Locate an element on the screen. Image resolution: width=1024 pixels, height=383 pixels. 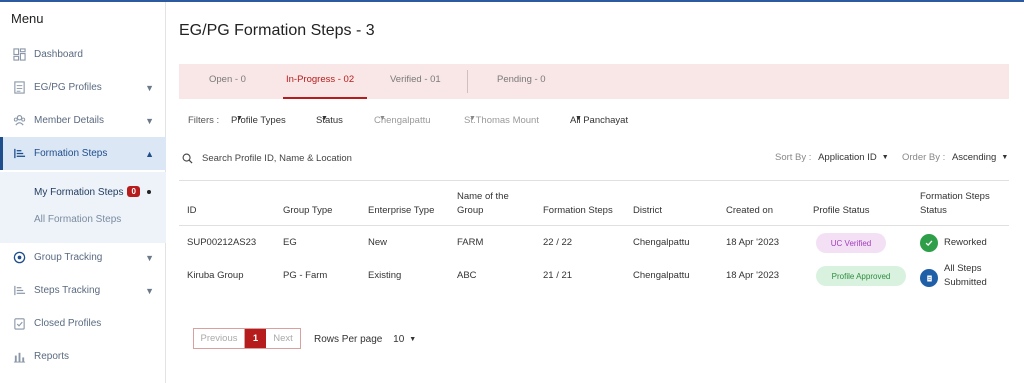
column-header-district: District is located at coordinates (648, 210).